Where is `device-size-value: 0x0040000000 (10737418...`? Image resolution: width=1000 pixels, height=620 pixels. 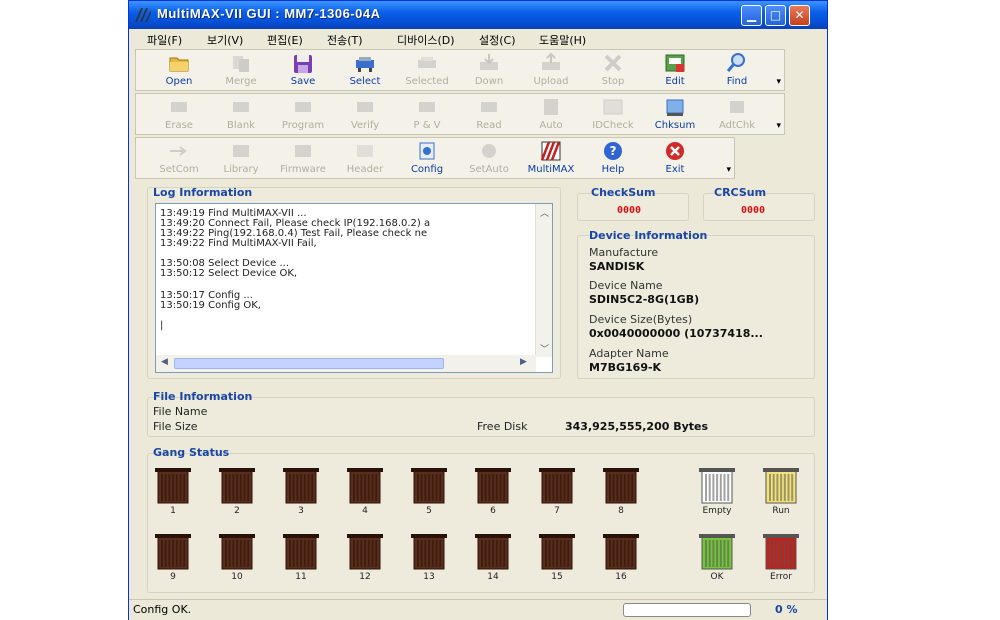
device-size-value: 0x0040000000 (10737418... is located at coordinates (676, 333).